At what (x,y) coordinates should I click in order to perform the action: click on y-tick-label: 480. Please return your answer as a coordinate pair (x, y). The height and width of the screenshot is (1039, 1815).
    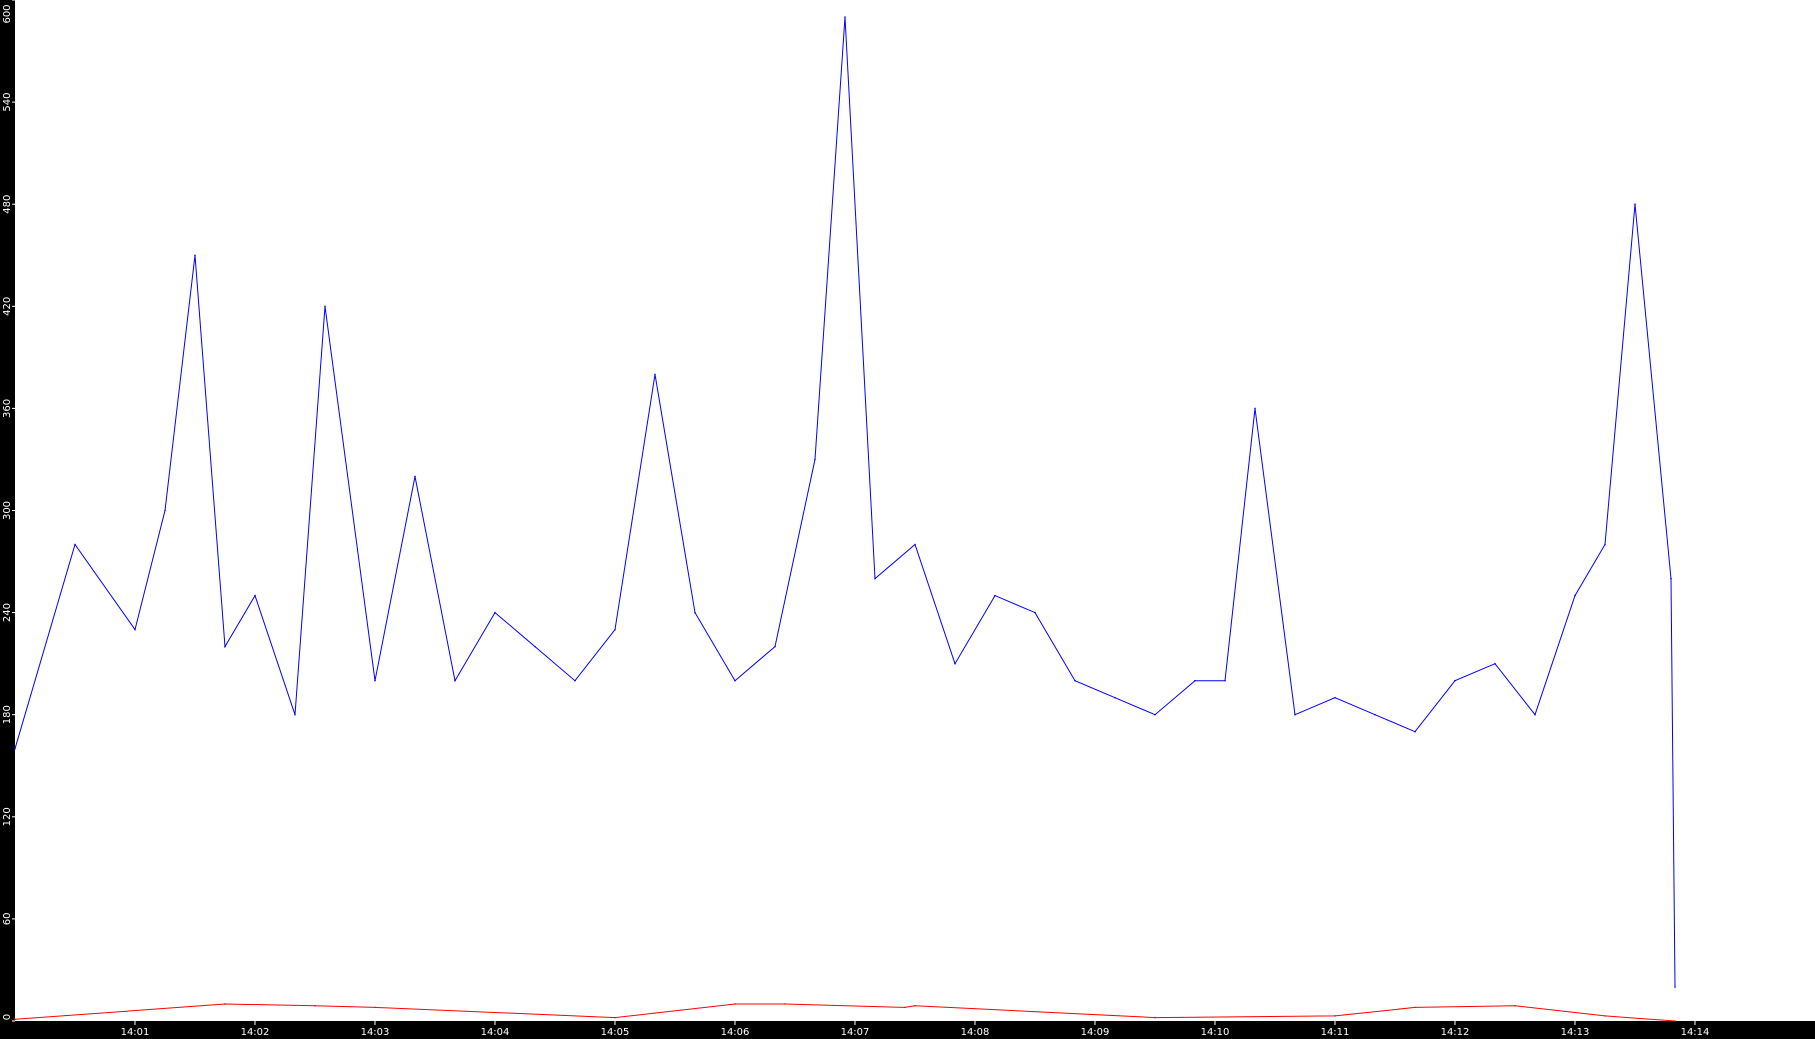
    Looking at the image, I should click on (7, 204).